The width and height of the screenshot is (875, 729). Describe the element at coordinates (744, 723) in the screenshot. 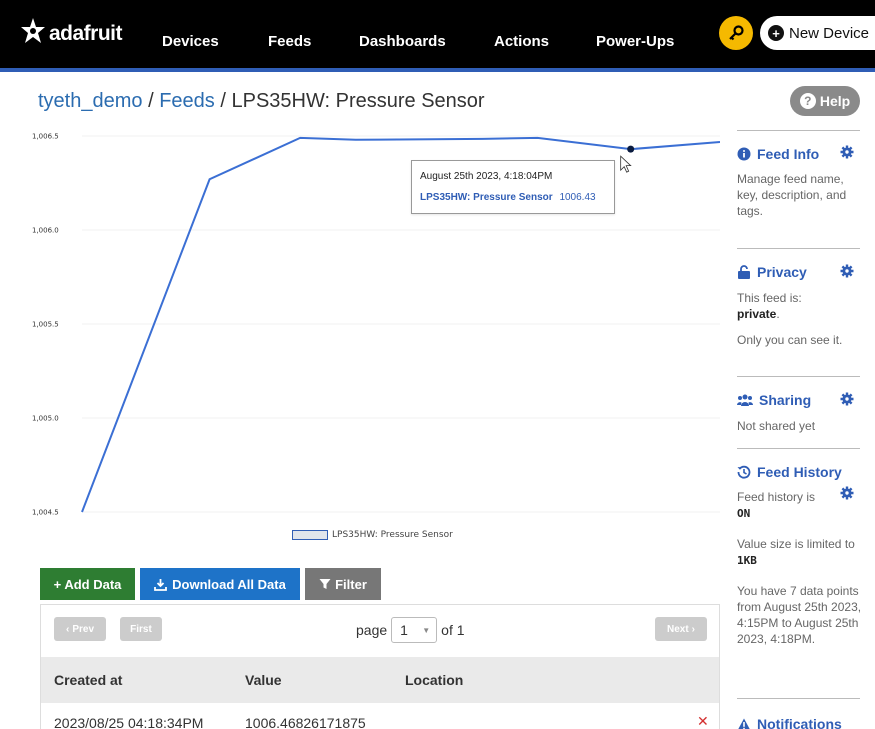

I see `warning-triangle-icon` at that location.